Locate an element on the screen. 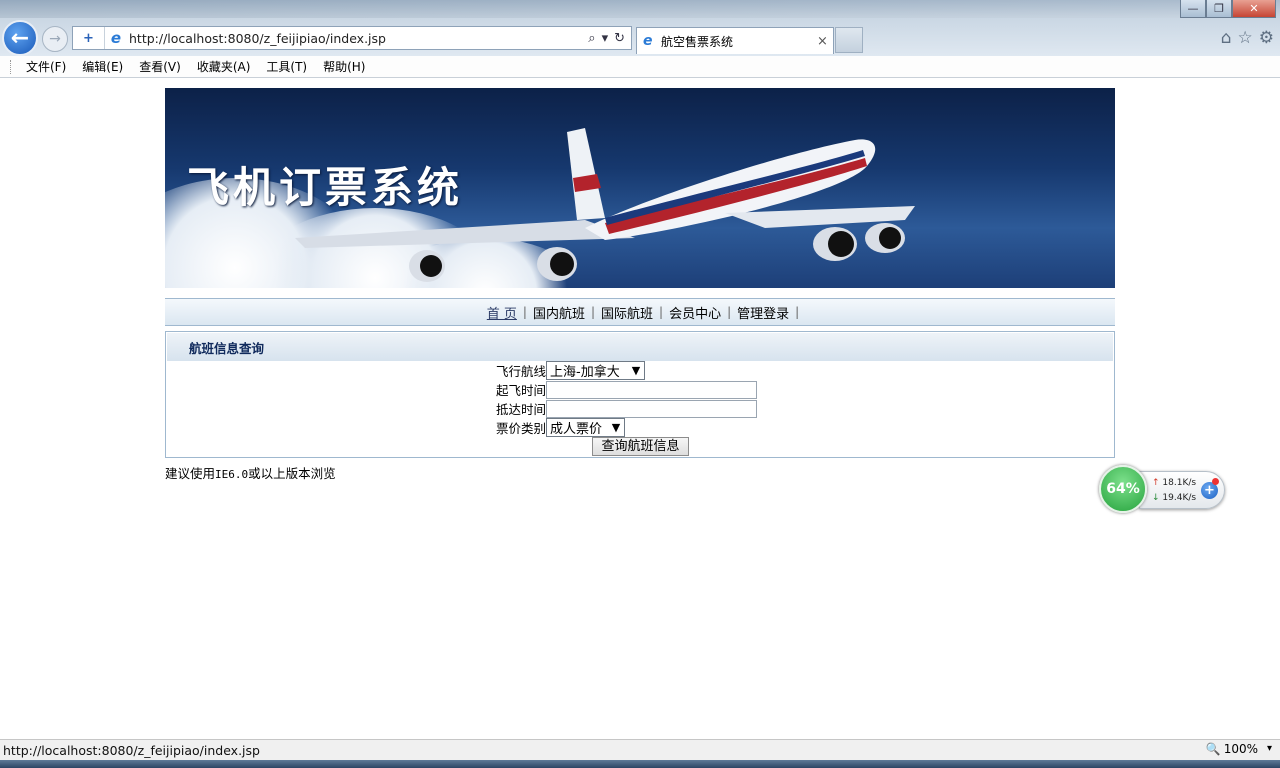  note-version: IE6.0 is located at coordinates (232, 474).